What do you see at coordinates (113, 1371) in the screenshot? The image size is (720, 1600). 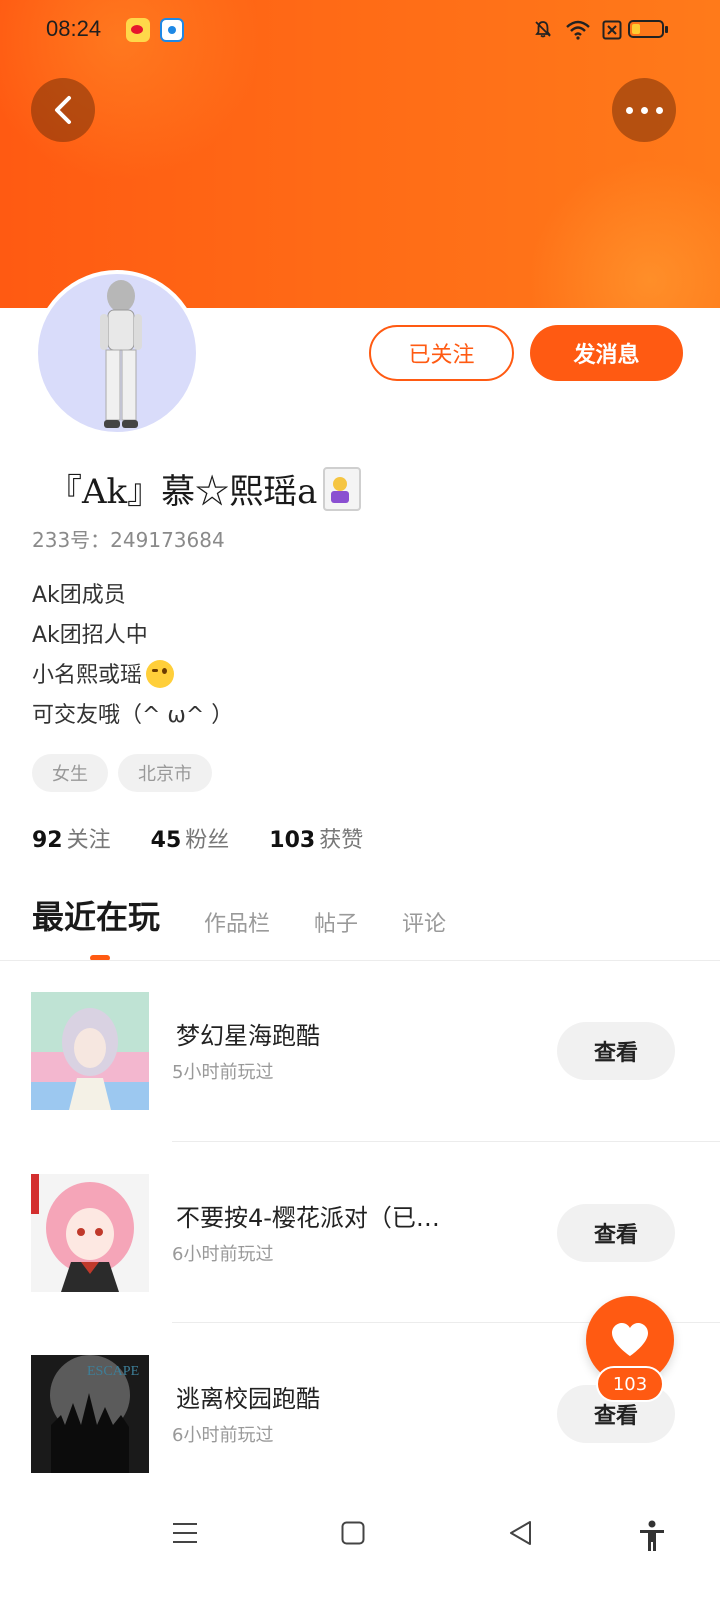 I see `game-thumbnail-caption: ESCAPE` at bounding box center [113, 1371].